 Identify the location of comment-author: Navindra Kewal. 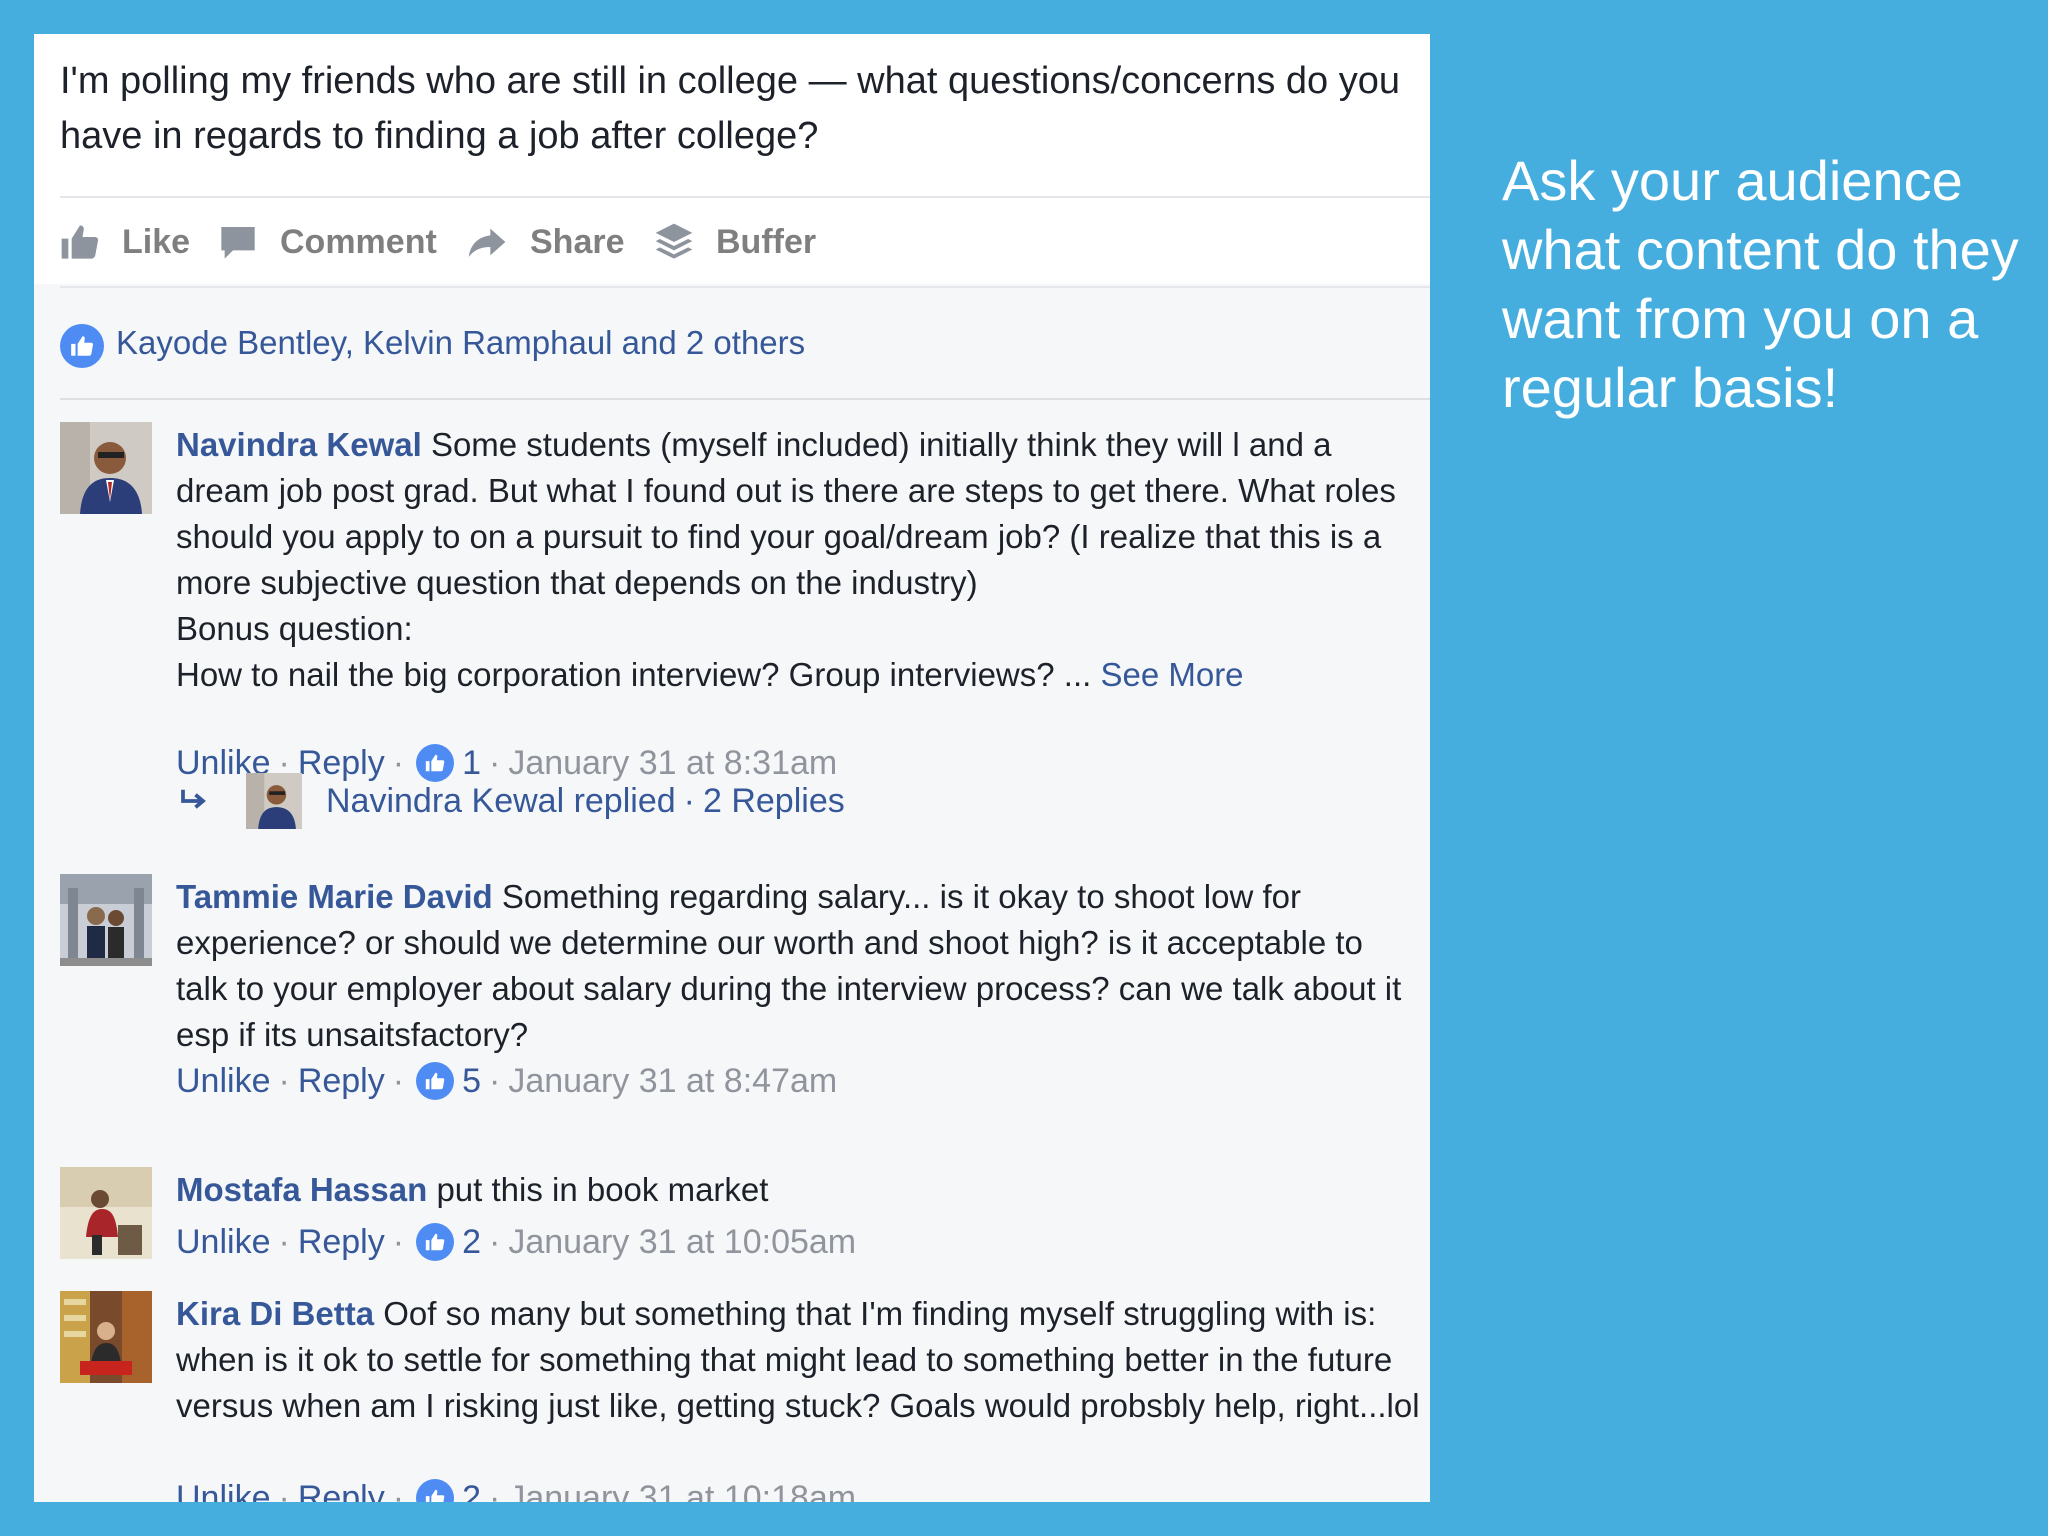
(299, 444).